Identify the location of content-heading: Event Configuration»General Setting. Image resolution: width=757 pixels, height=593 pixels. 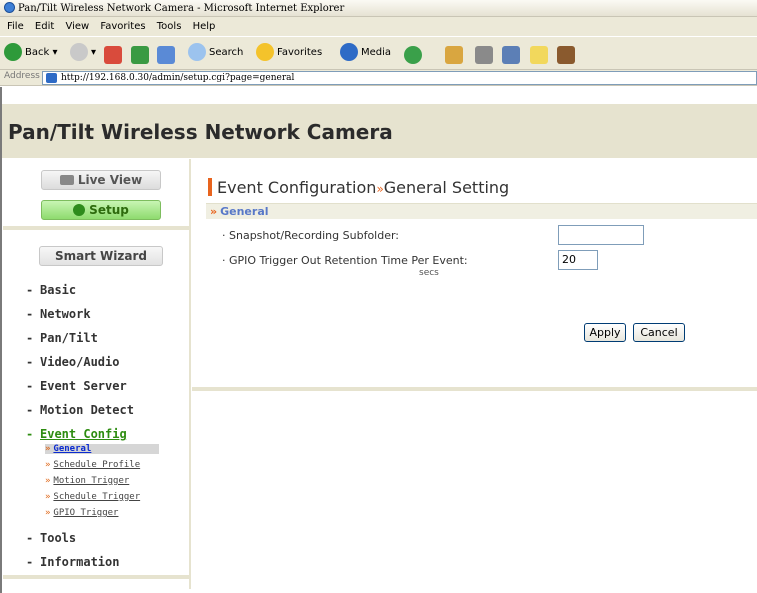
(358, 187).